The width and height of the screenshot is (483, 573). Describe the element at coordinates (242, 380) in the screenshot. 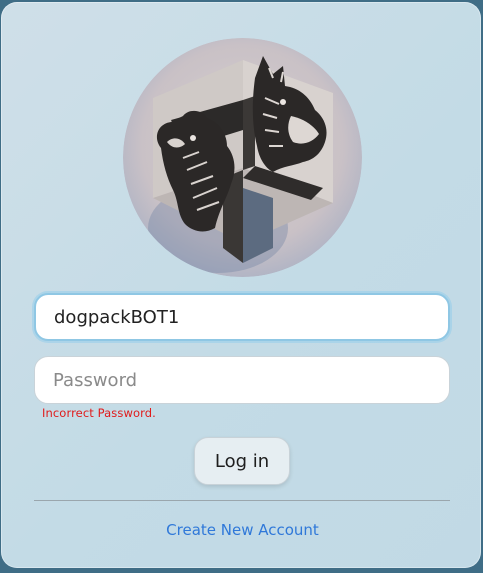

I see `password-field` at that location.